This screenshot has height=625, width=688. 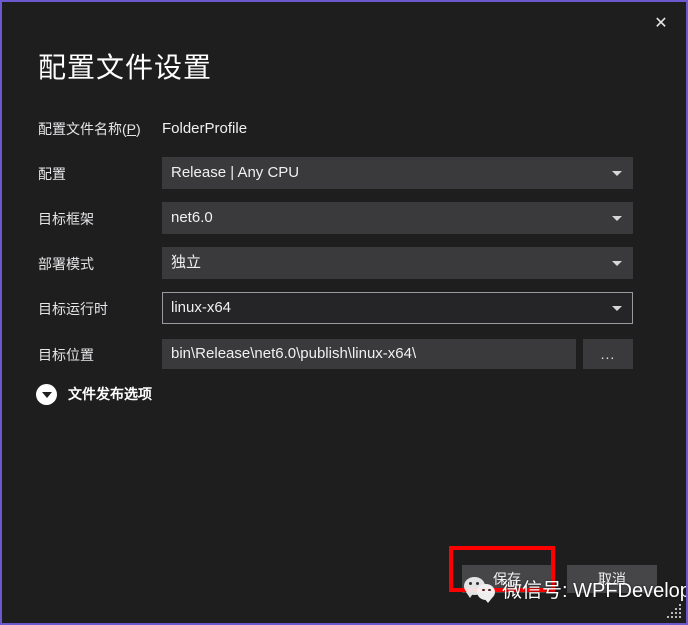 What do you see at coordinates (661, 24) in the screenshot?
I see `close-icon: ✕` at bounding box center [661, 24].